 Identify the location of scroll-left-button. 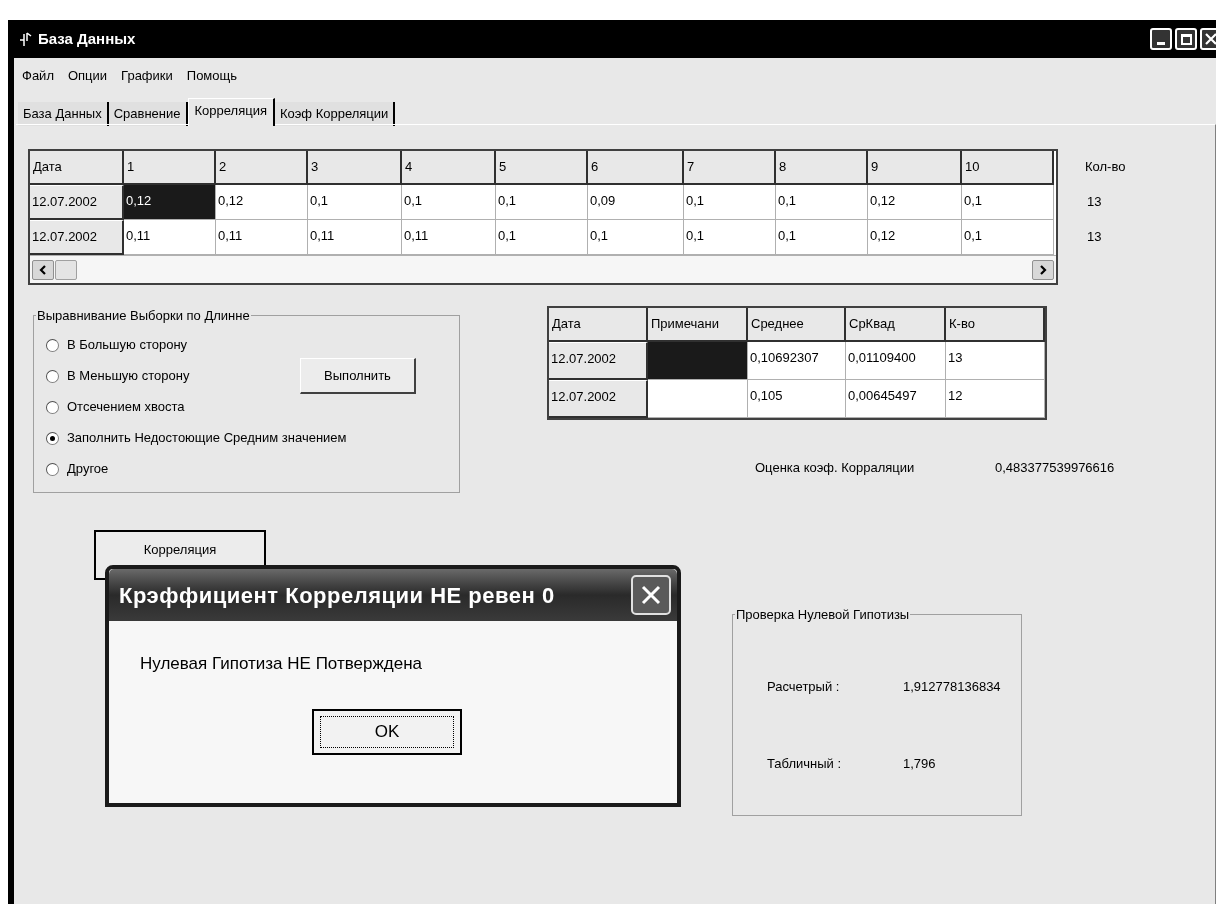
(43, 269).